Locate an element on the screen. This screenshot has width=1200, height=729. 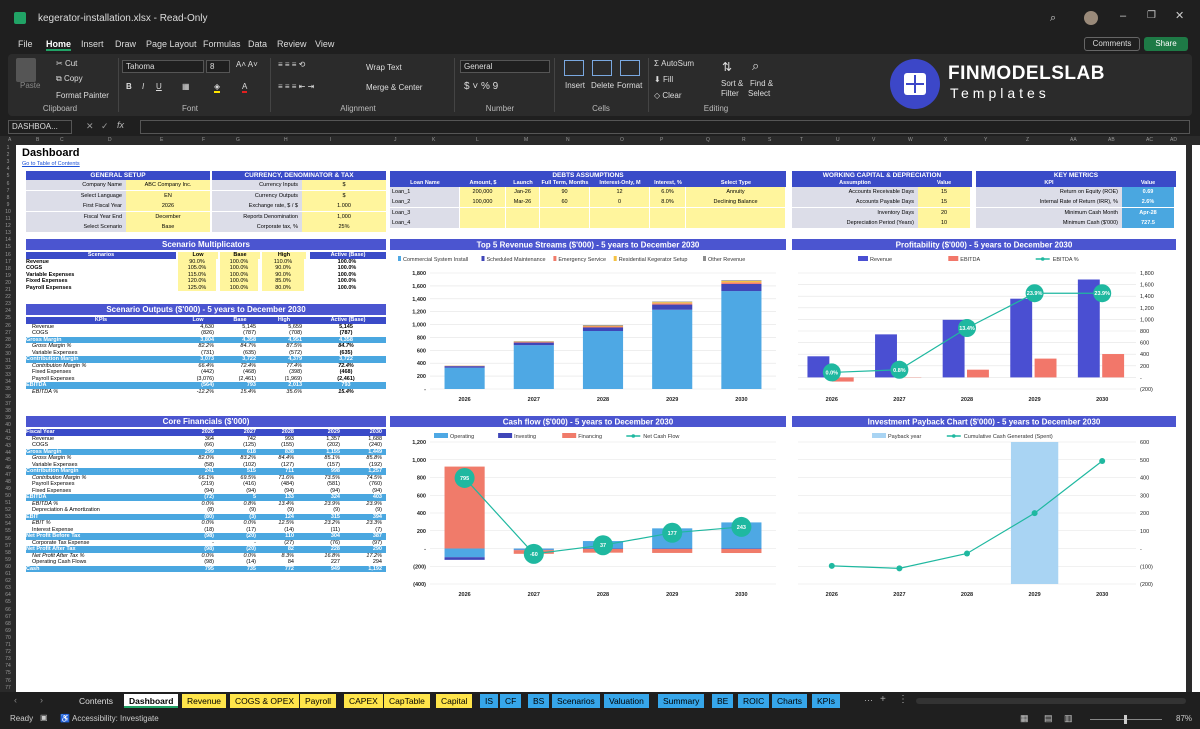
font-color-icon: A is located at coordinates (245, 87).